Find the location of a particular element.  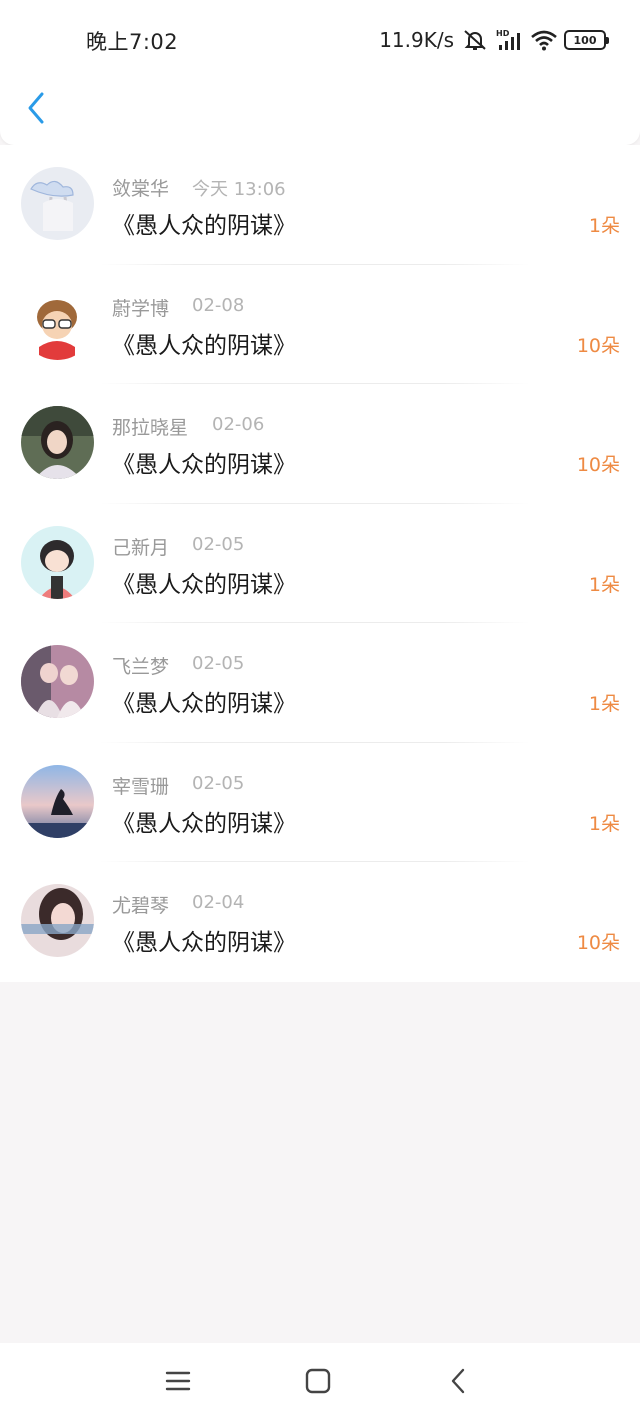

nav-menu-button is located at coordinates (178, 1383).